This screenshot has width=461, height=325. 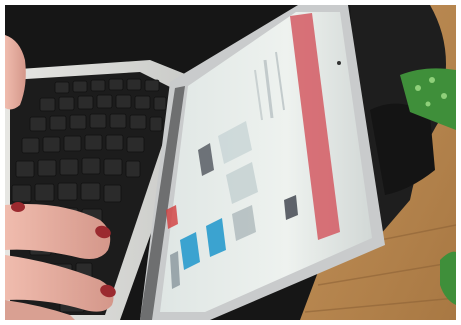 What do you see at coordinates (18, 207) in the screenshot?
I see `fingernail` at bounding box center [18, 207].